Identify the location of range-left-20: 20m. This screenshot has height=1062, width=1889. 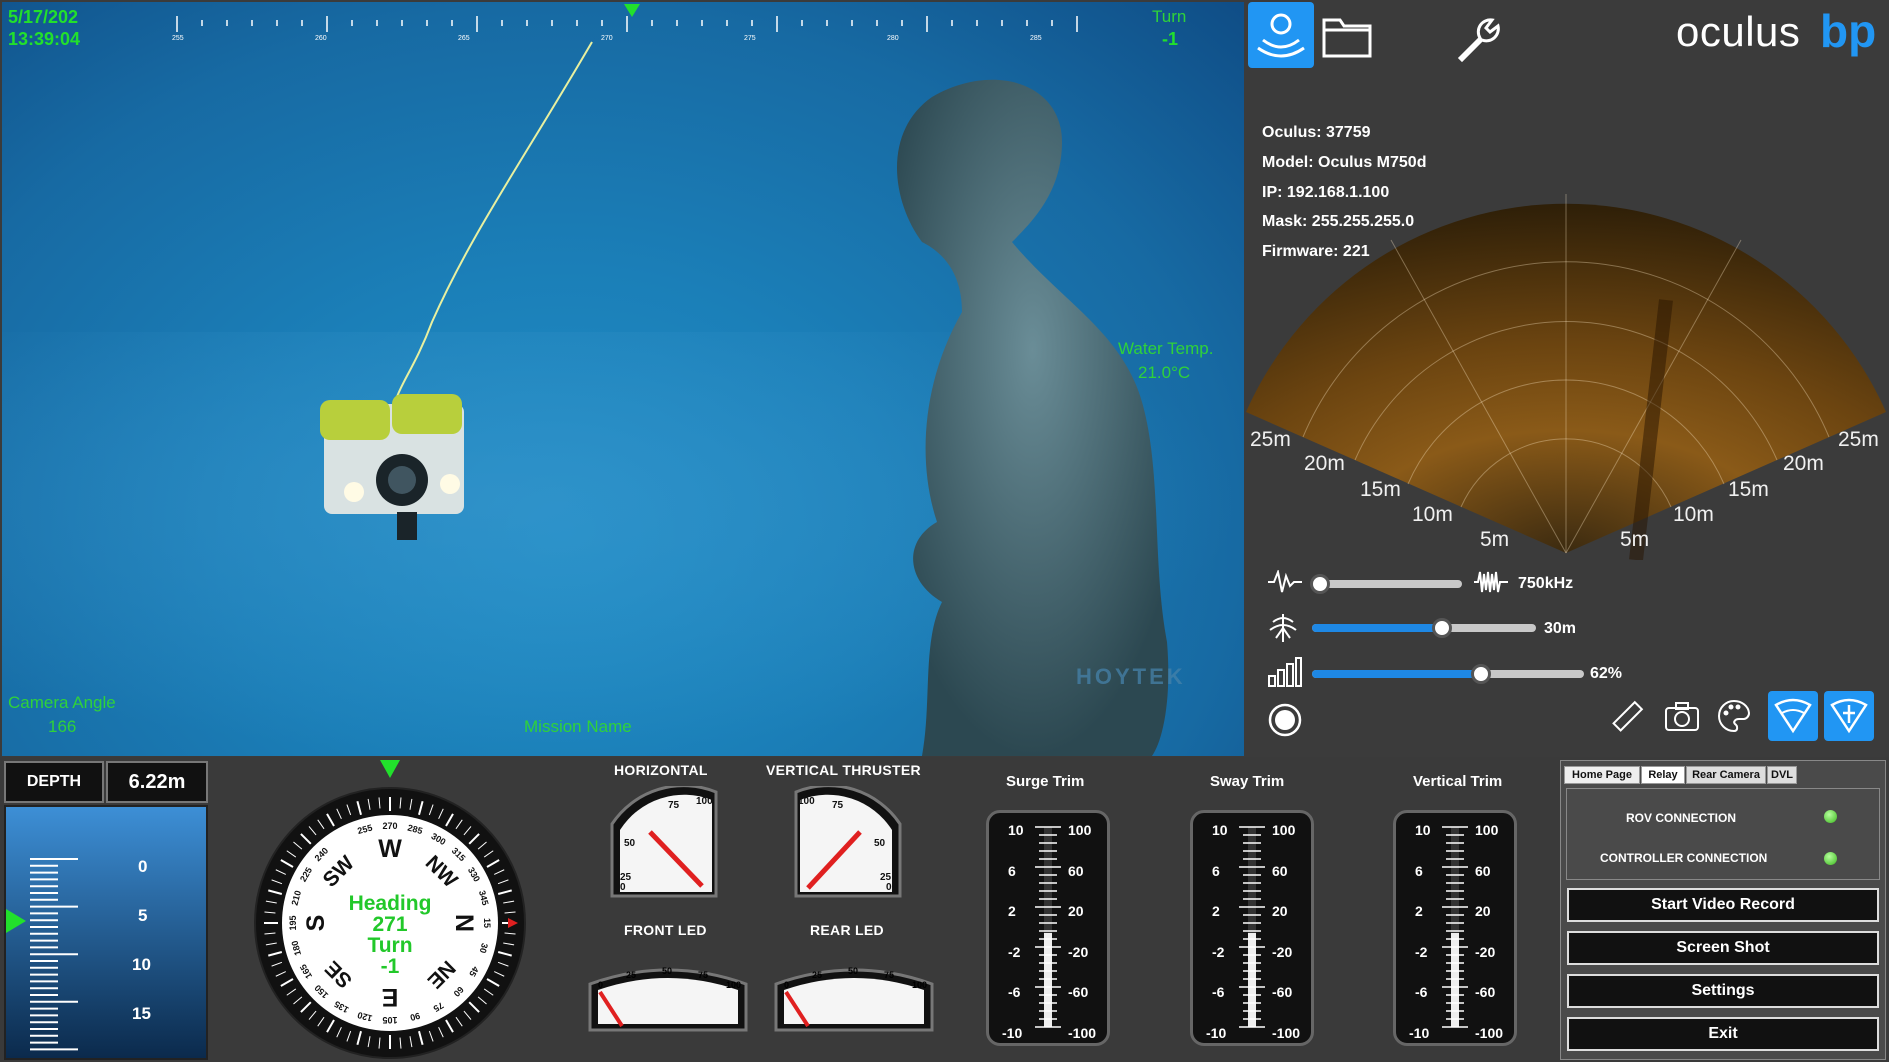
(1324, 463).